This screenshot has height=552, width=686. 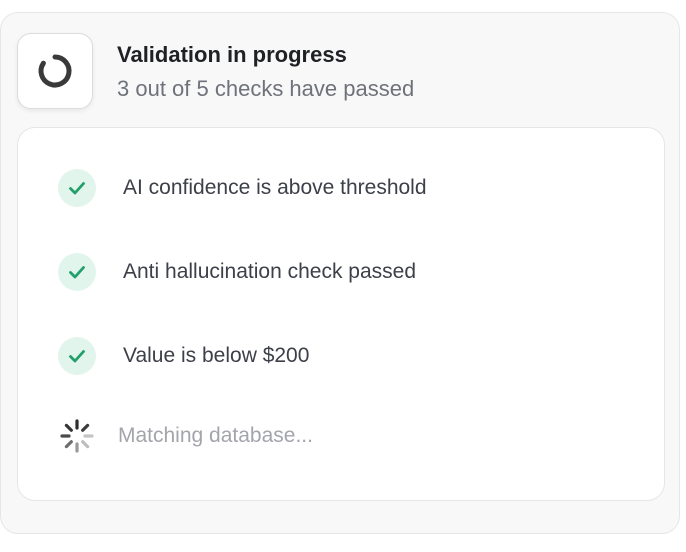 I want to click on loading-spinner-icon, so click(x=55, y=71).